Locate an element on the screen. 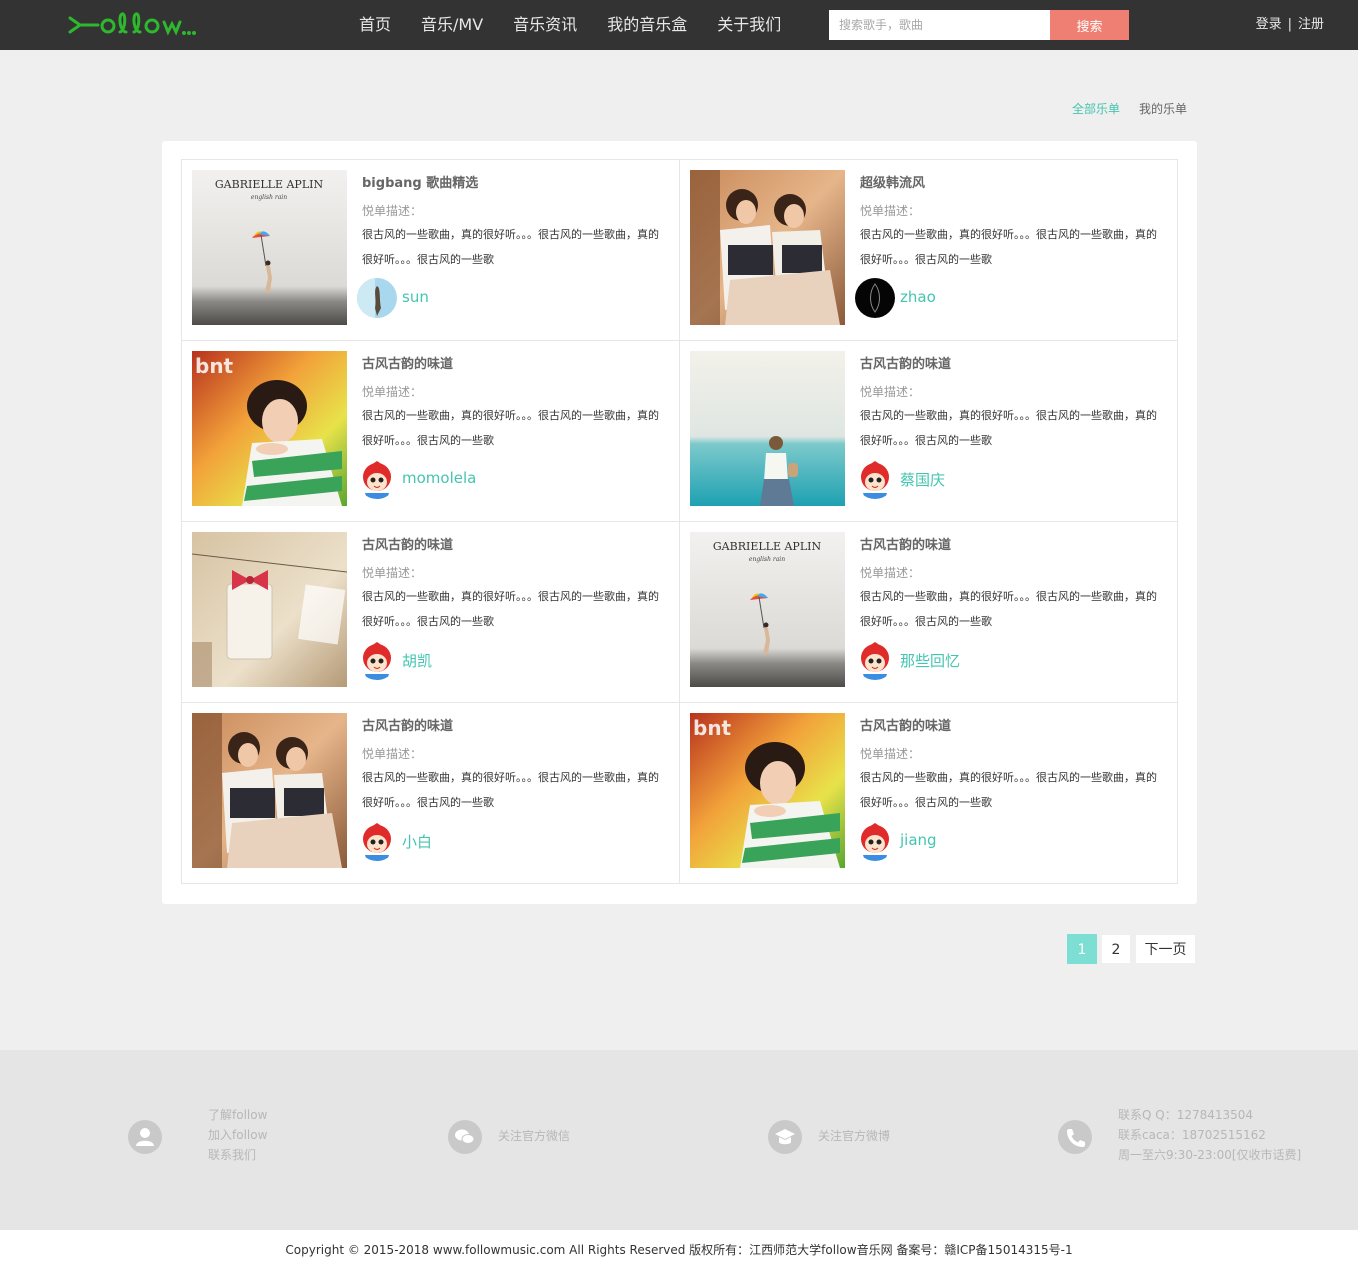  tab-my-playlists: 我的乐单 is located at coordinates (1163, 108).